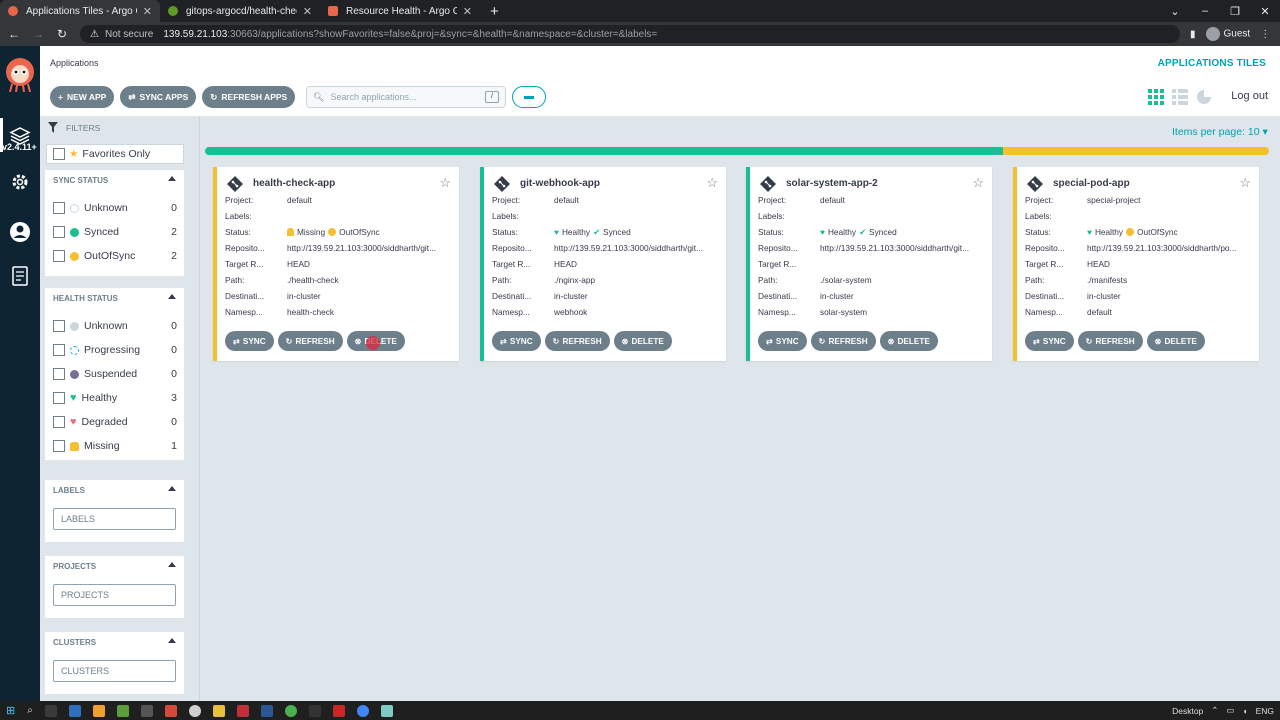 Image resolution: width=1280 pixels, height=720 pixels. I want to click on tray-chevron-icon: ⌃, so click(1214, 710).